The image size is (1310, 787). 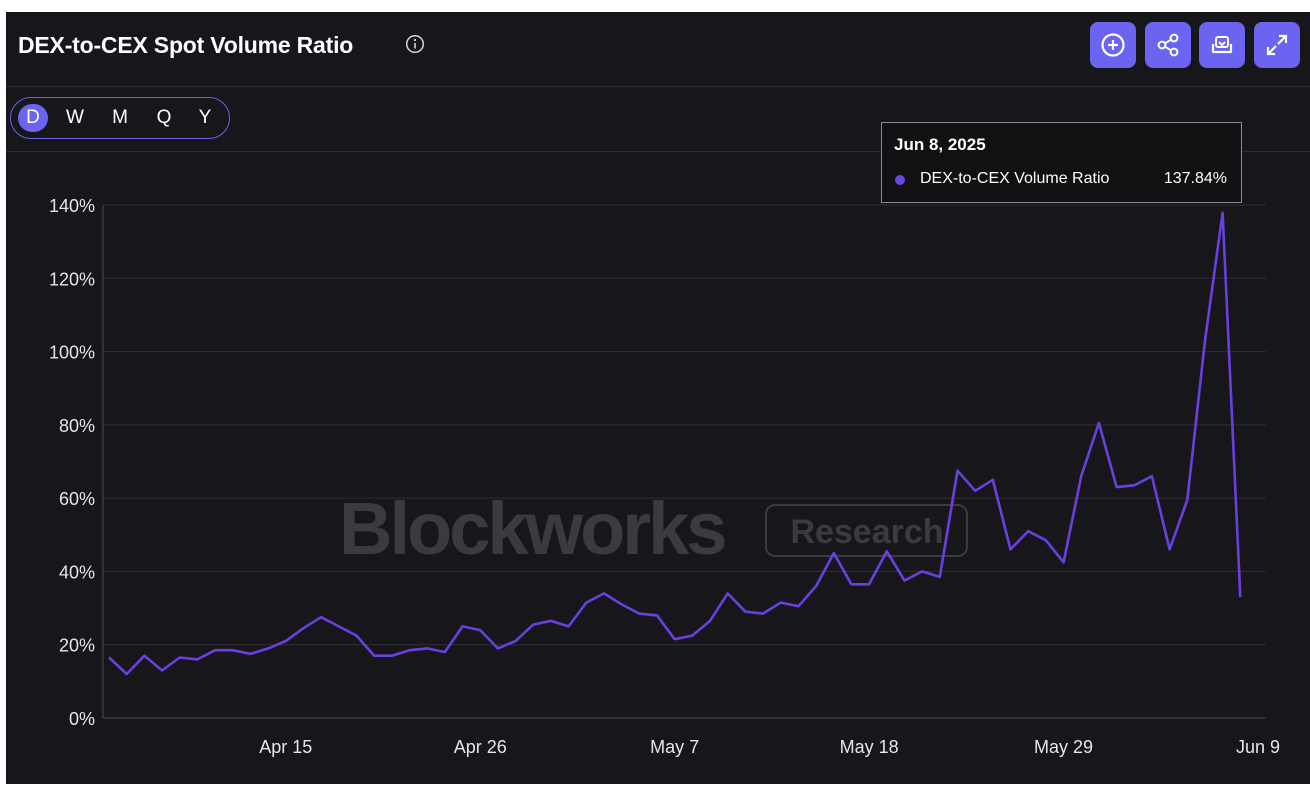 What do you see at coordinates (869, 747) in the screenshot?
I see `x-tick-label: May 18` at bounding box center [869, 747].